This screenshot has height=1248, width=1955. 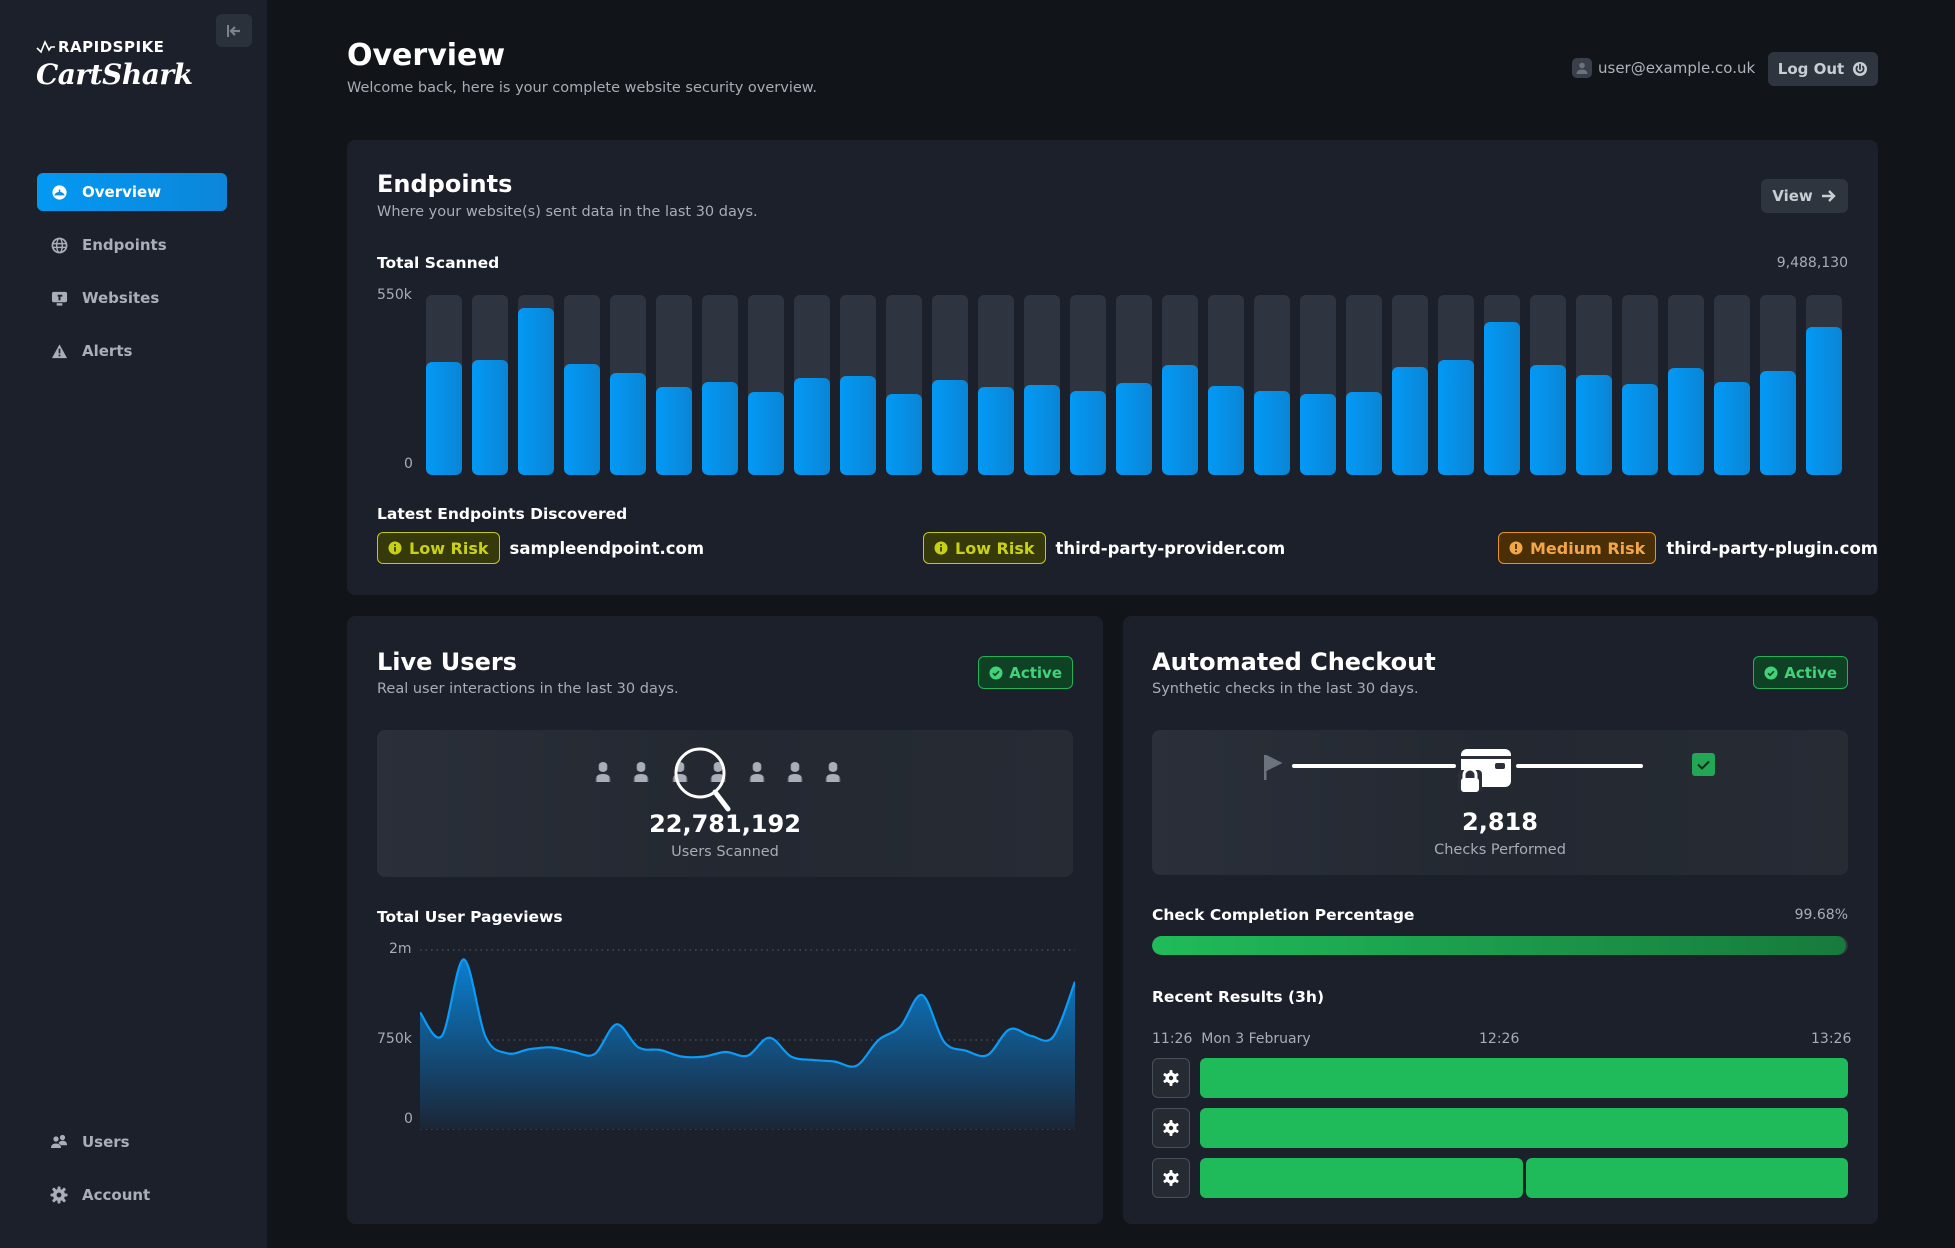 I want to click on users-scanned-label: Users Scanned, so click(x=725, y=852).